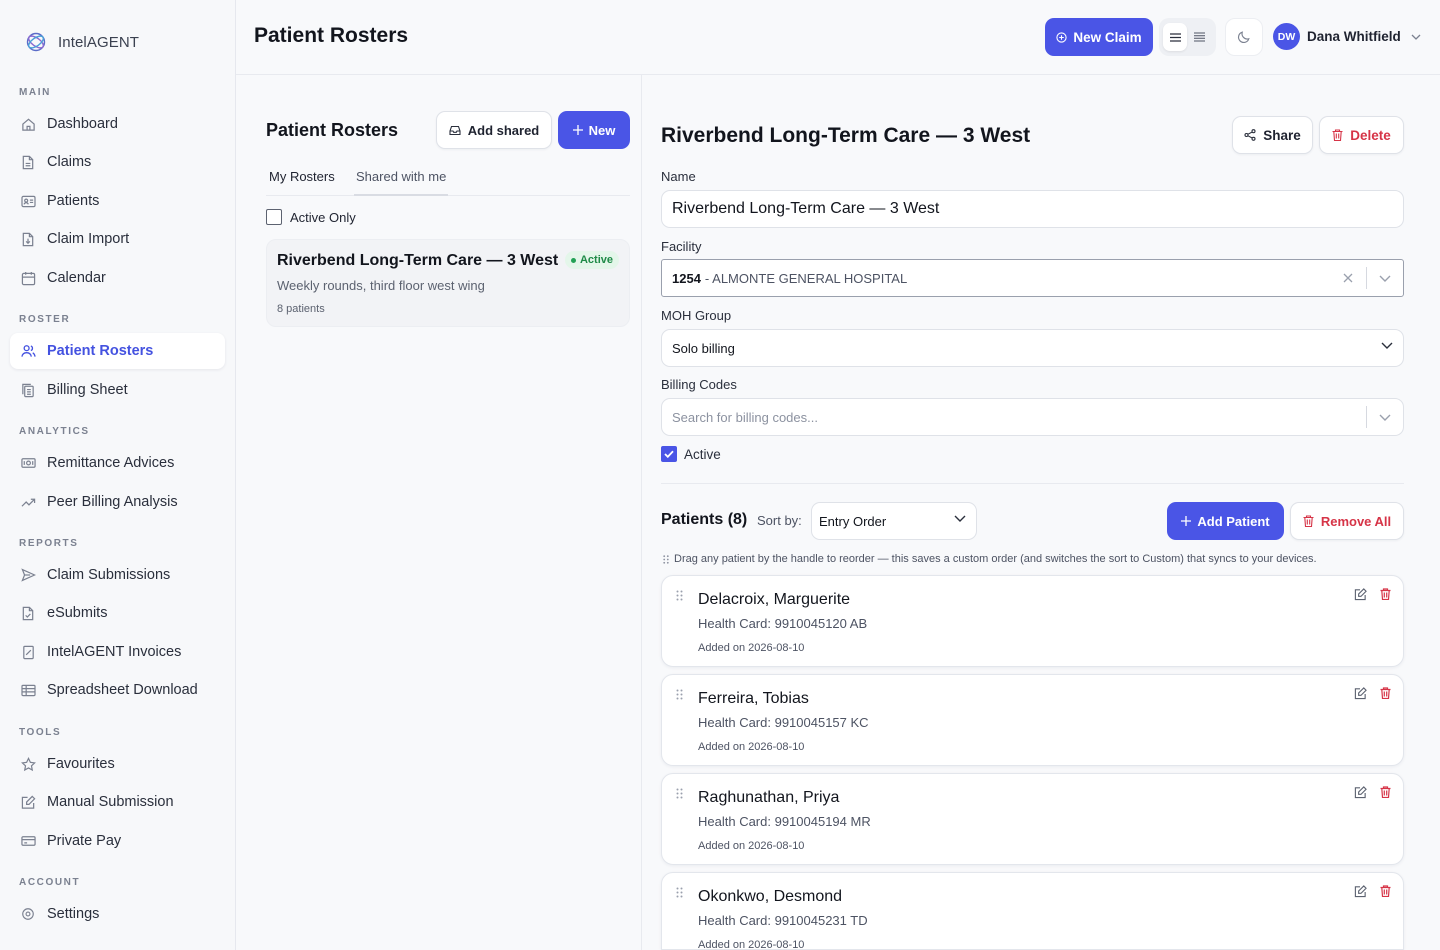 The image size is (1440, 950). What do you see at coordinates (779, 520) in the screenshot?
I see `sort-by-label: Sort by:` at bounding box center [779, 520].